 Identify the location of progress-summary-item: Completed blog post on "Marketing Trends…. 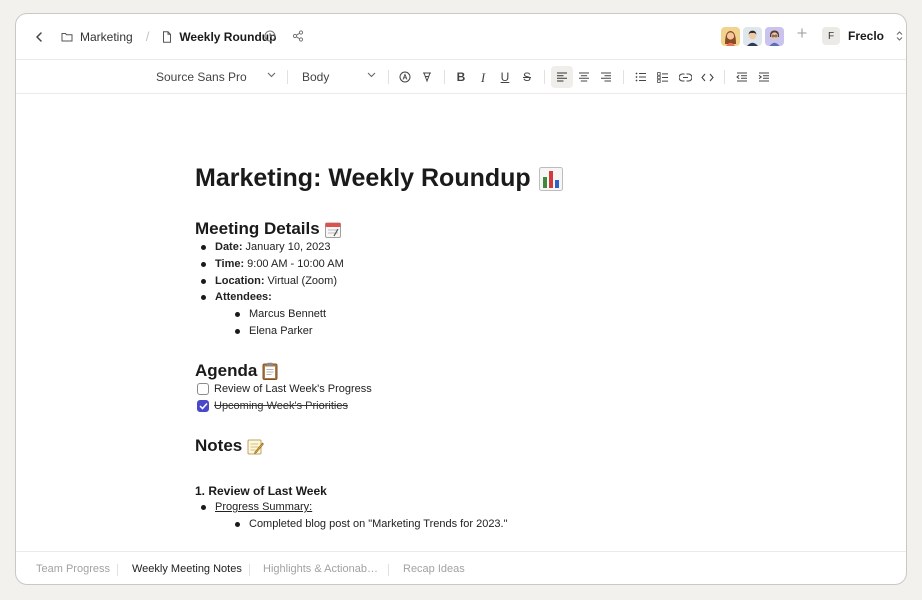
(378, 524).